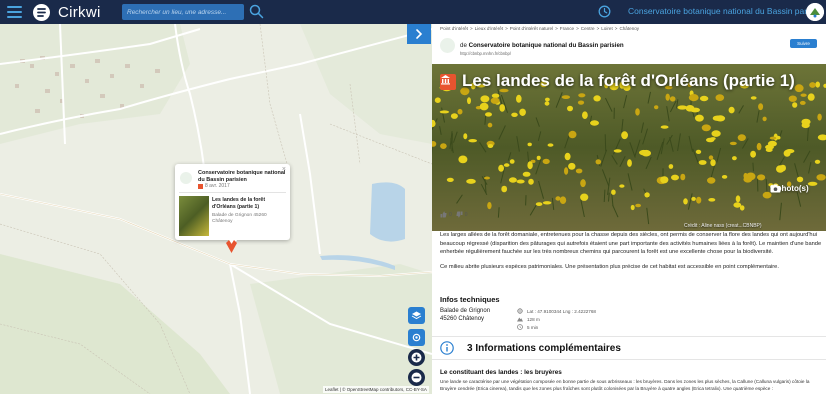  Describe the element at coordinates (556, 327) in the screenshot. I see `infos-duration-row: 5 min` at that location.